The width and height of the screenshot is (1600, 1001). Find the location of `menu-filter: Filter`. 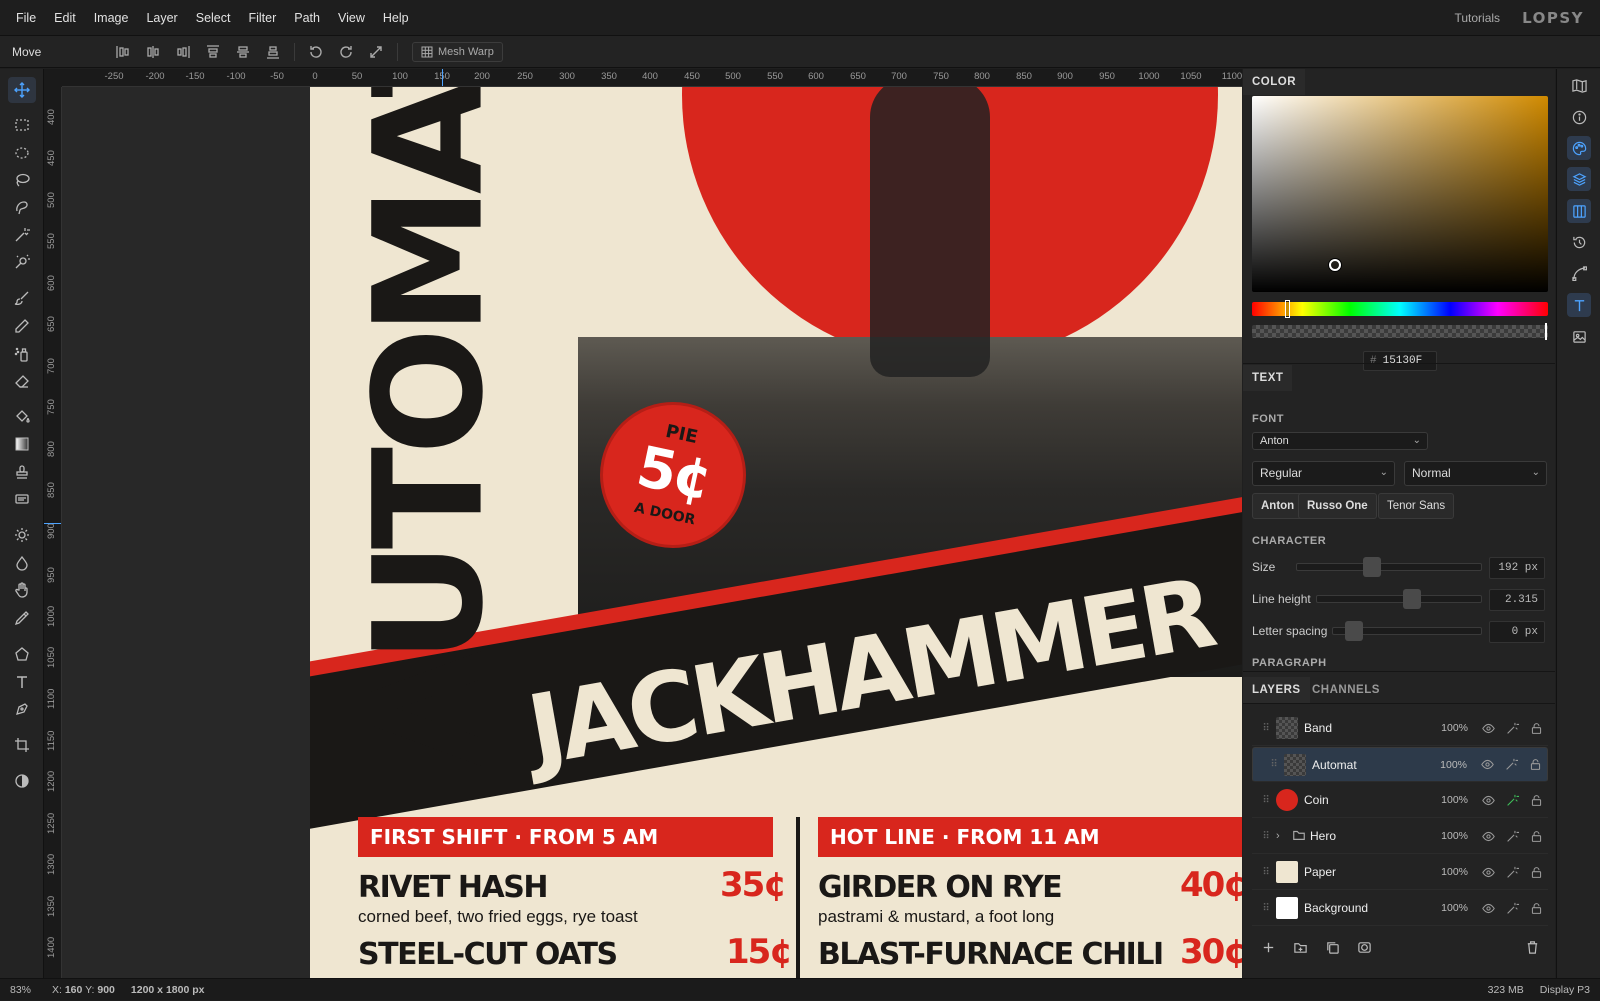

menu-filter: Filter is located at coordinates (262, 18).